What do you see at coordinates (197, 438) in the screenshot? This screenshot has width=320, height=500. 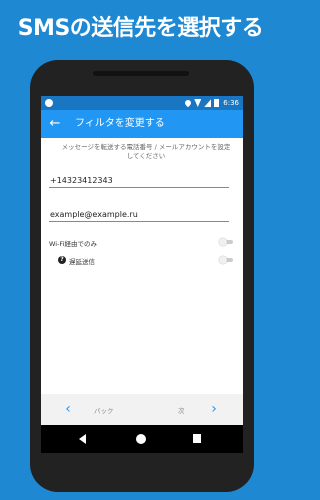 I see `system-recents-icon` at bounding box center [197, 438].